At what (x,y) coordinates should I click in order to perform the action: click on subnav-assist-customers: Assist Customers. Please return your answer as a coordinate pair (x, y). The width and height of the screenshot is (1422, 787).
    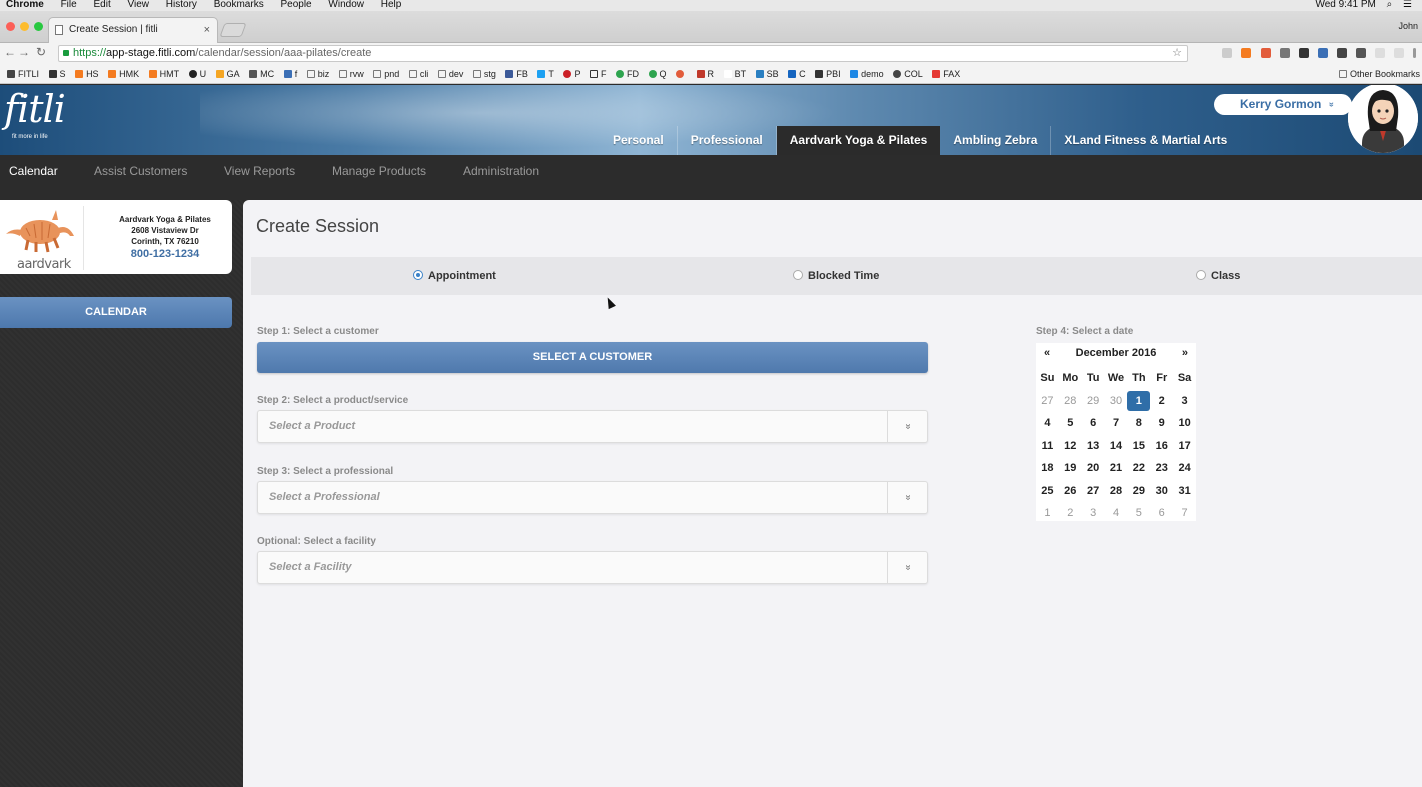
    Looking at the image, I should click on (140, 171).